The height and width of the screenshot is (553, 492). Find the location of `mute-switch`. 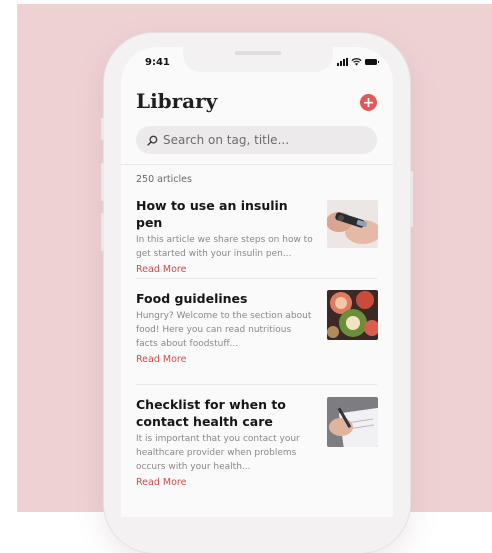

mute-switch is located at coordinates (102, 129).